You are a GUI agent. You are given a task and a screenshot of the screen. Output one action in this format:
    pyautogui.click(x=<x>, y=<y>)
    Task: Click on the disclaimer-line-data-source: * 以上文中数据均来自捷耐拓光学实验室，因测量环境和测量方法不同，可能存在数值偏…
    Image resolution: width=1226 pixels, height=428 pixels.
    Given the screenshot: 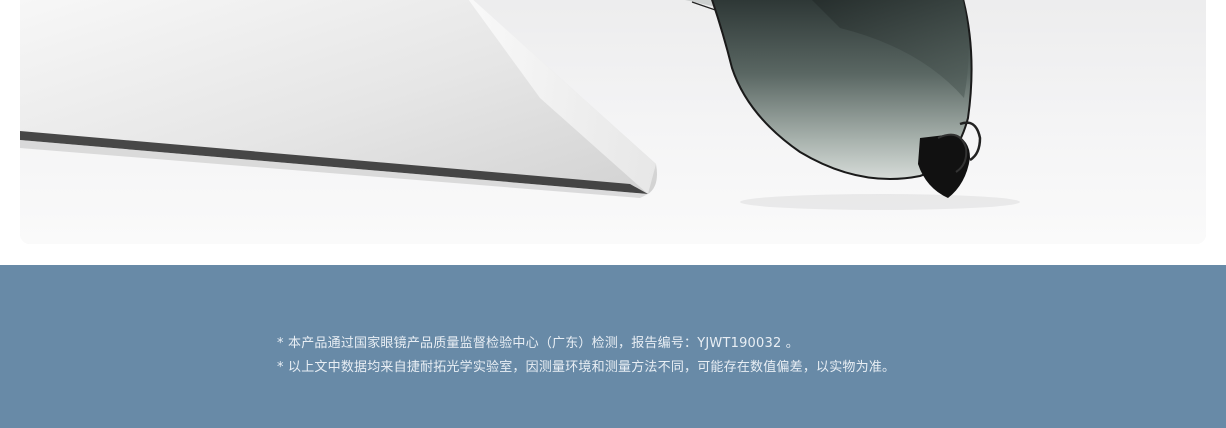 What is the action you would take?
    pyautogui.click(x=586, y=367)
    